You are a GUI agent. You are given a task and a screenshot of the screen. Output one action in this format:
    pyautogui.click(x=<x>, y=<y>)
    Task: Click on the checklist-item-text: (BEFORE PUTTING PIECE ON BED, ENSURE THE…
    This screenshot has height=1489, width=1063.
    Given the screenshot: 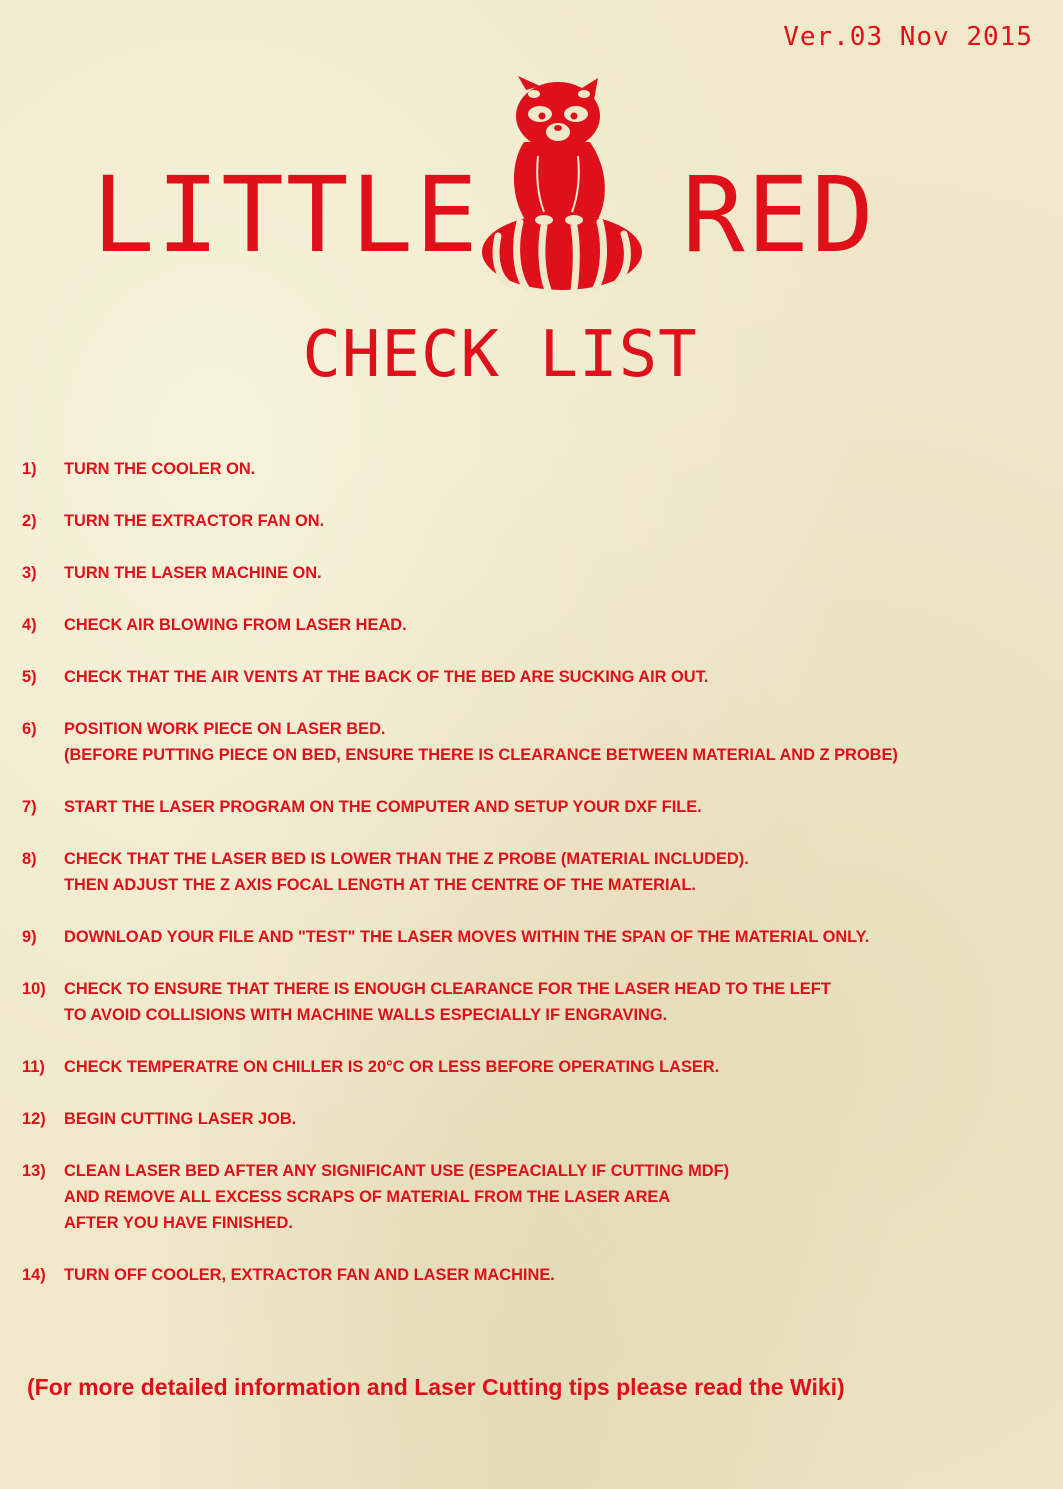 What is the action you would take?
    pyautogui.click(x=481, y=755)
    